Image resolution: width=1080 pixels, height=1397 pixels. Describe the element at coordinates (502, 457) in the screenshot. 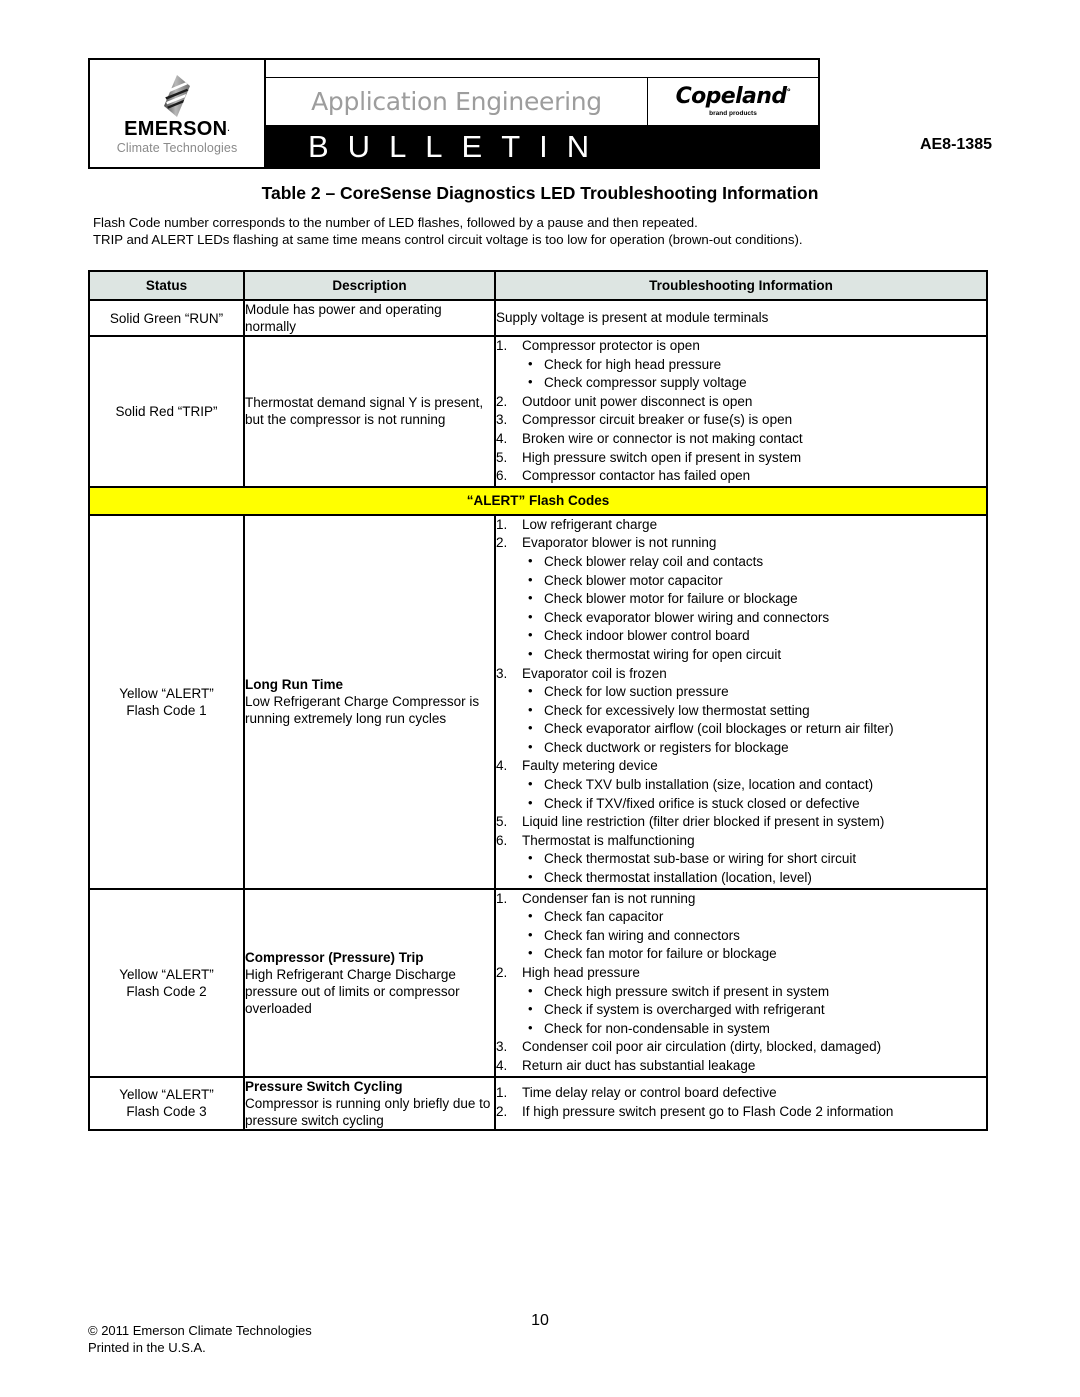

I see `list-item-number: 5.` at that location.